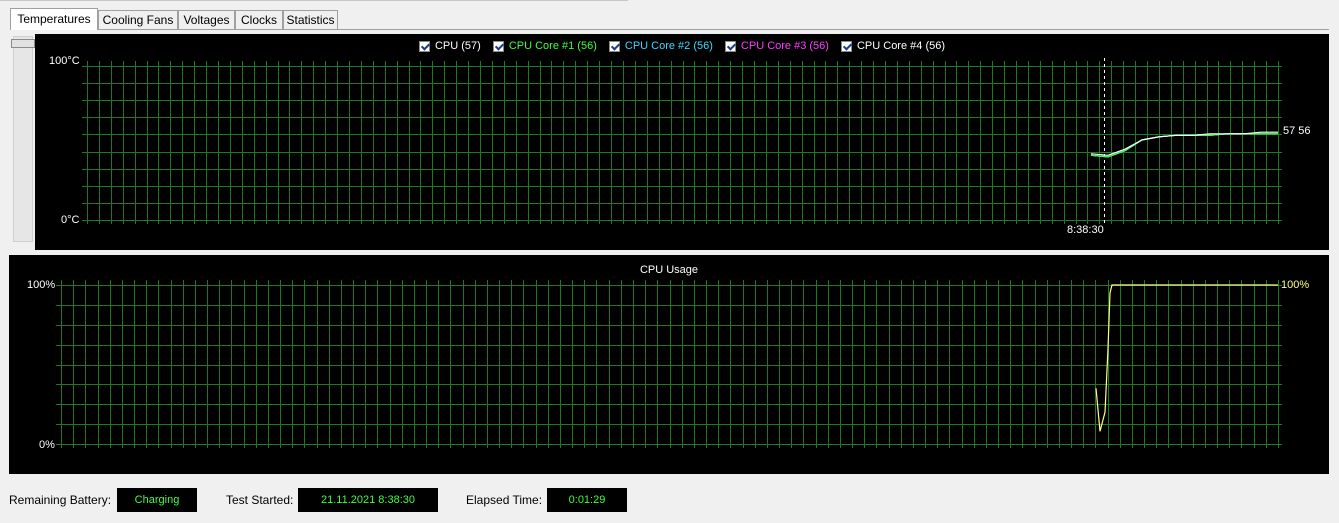  I want to click on test-started-label: Test Started:, so click(260, 500).